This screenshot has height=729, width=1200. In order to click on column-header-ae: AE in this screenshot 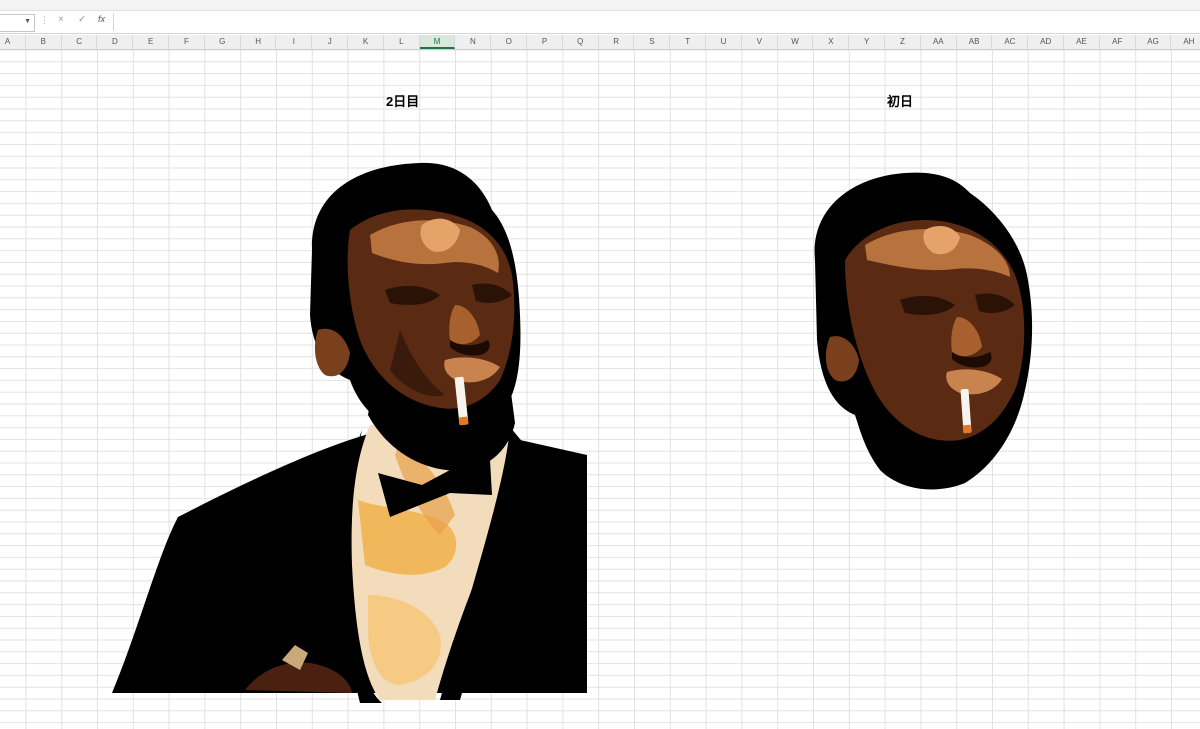, I will do `click(1082, 42)`.